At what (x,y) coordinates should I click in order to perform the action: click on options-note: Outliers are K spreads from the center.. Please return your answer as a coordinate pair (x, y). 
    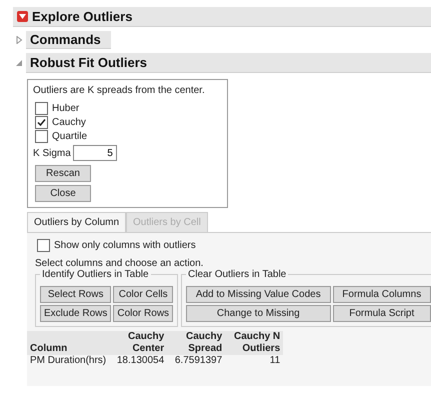
    Looking at the image, I should click on (119, 90).